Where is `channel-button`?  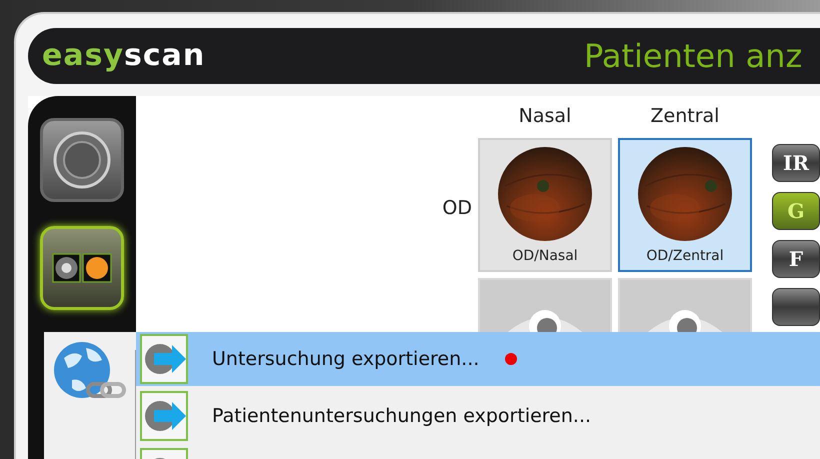
channel-button is located at coordinates (796, 307).